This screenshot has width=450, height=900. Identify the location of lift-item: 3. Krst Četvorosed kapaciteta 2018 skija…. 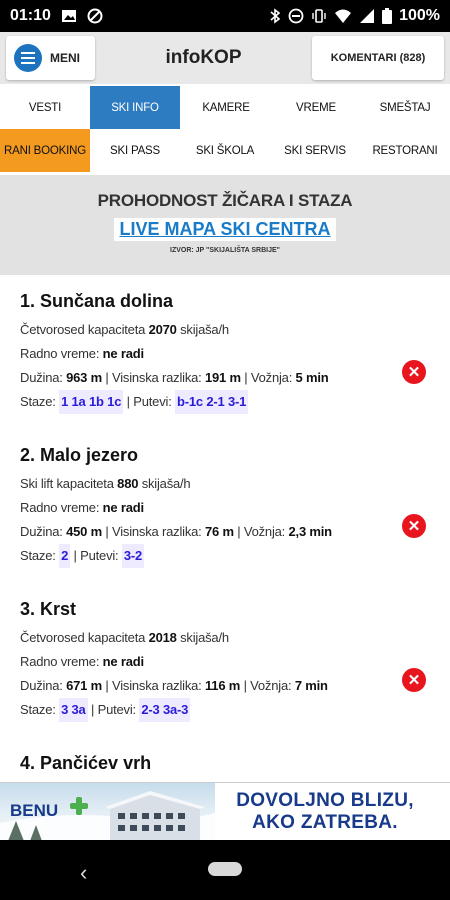
(223, 660).